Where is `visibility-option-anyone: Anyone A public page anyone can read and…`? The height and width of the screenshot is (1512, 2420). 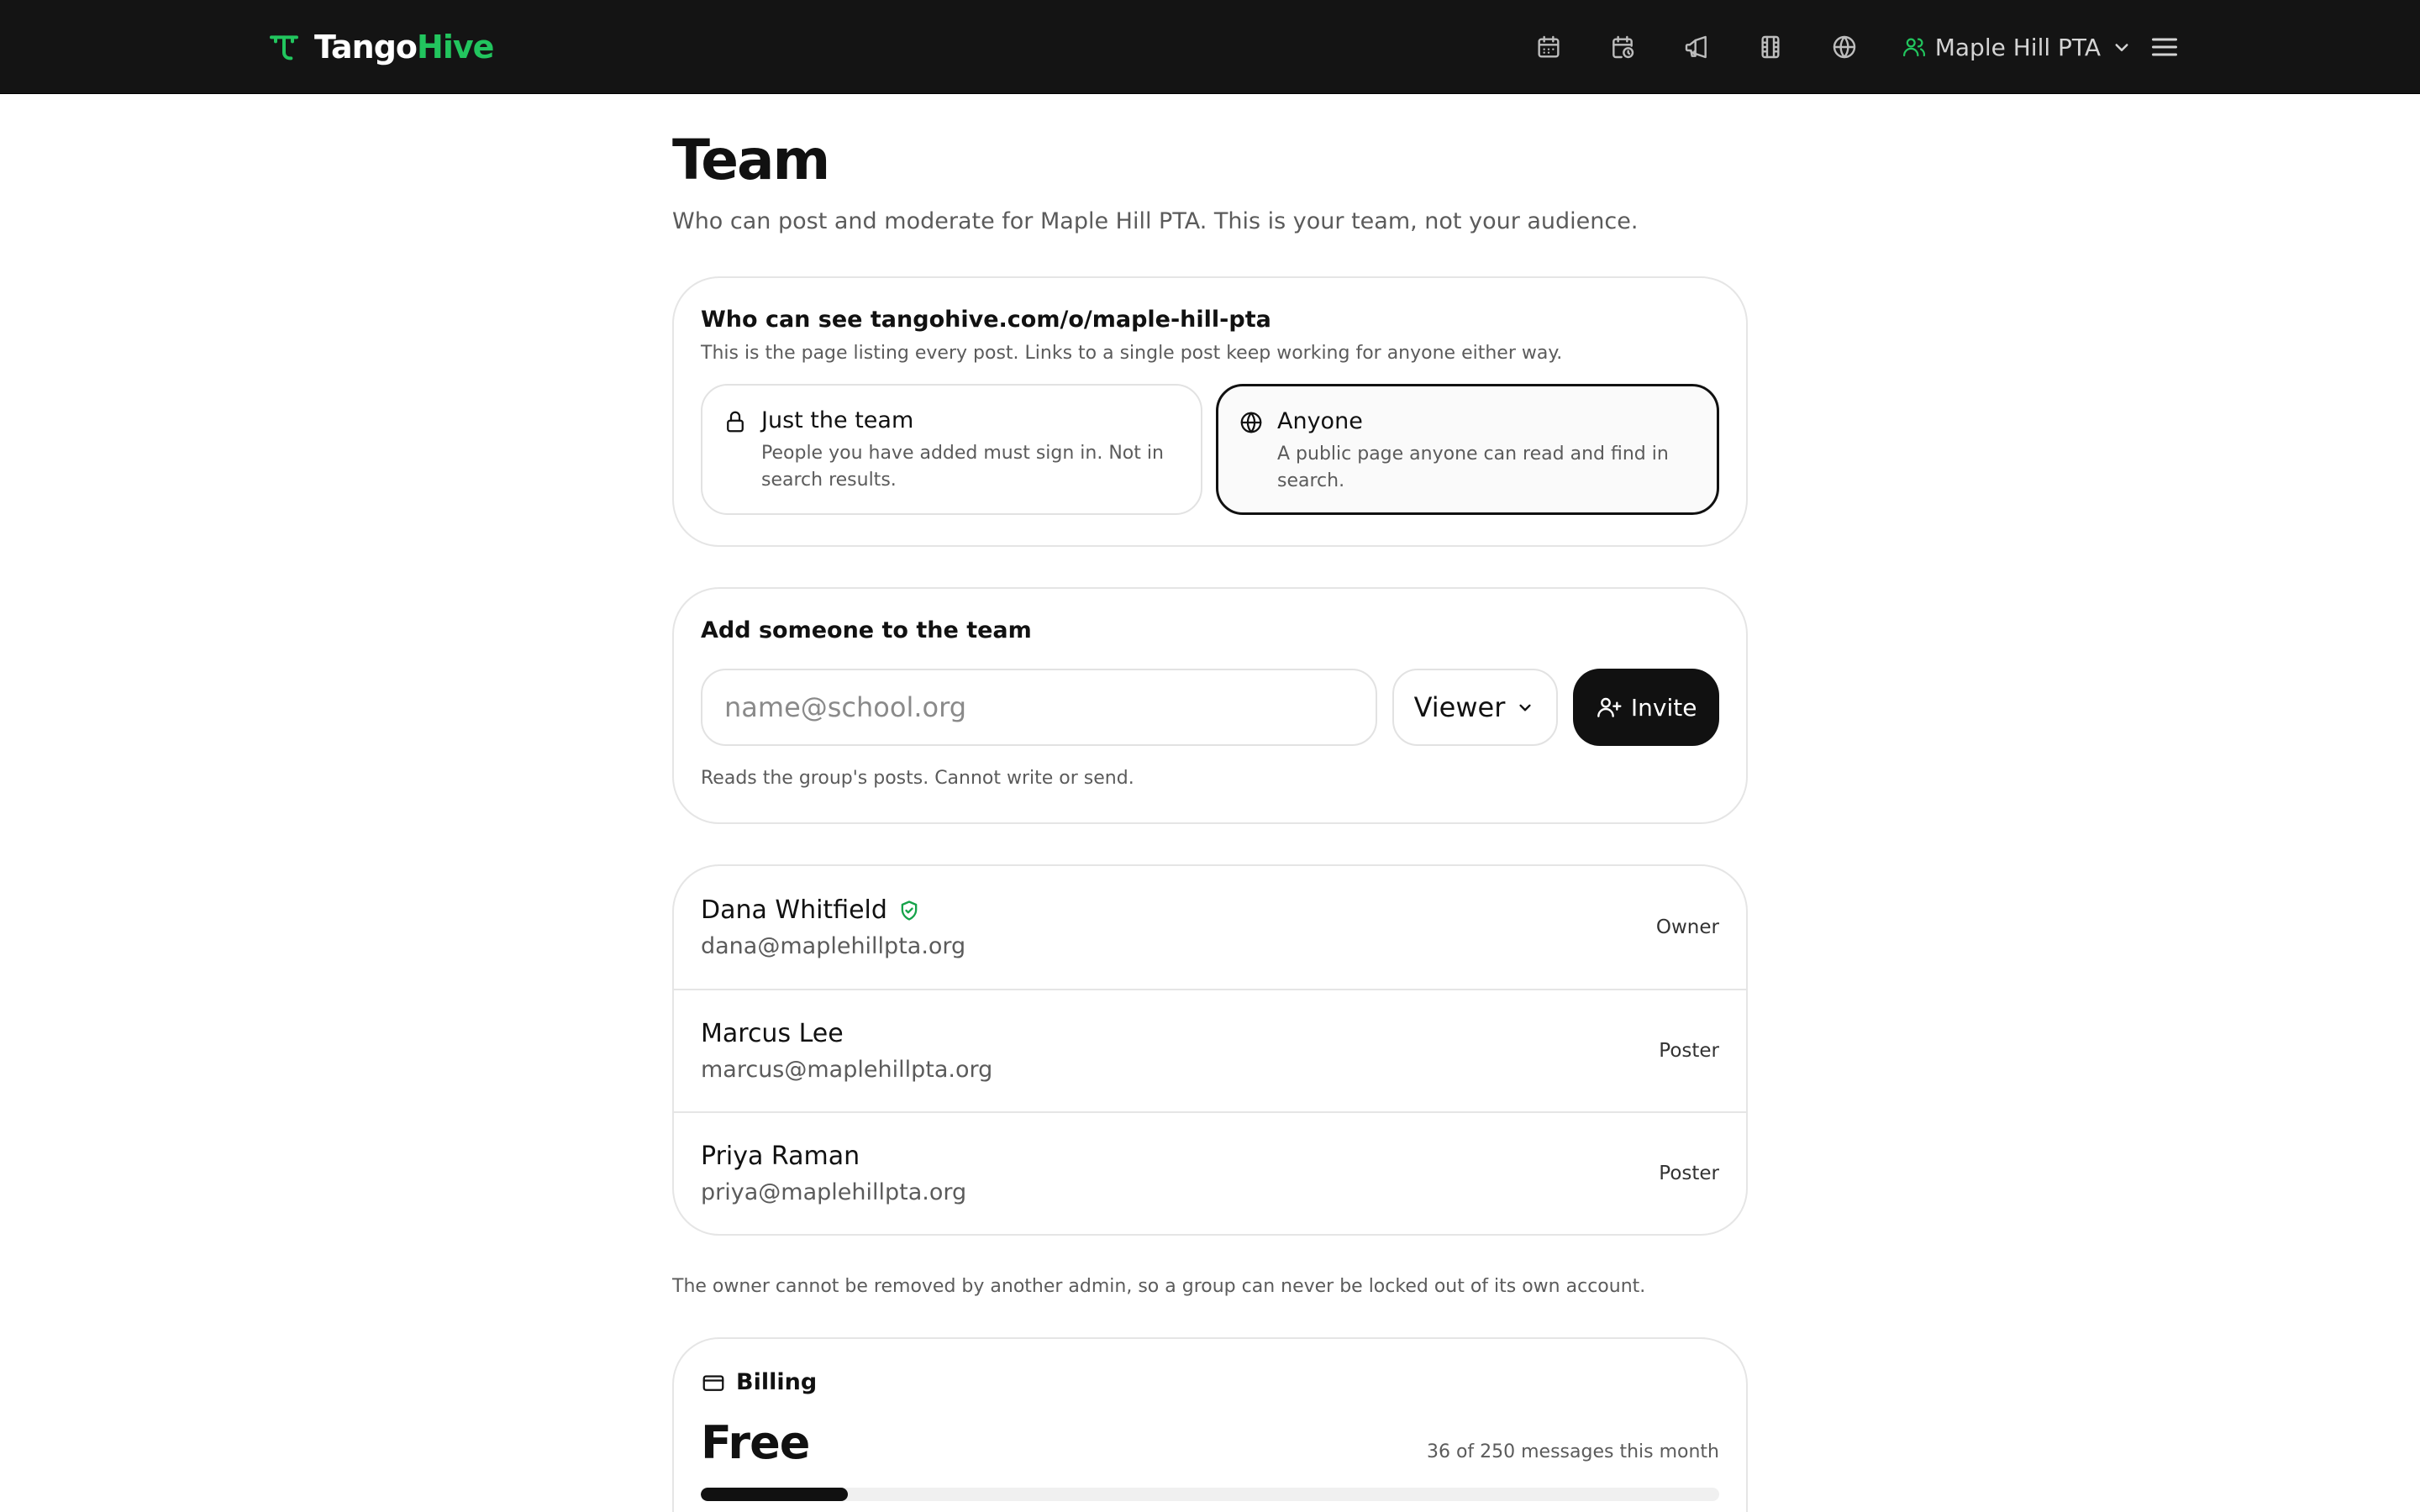 visibility-option-anyone: Anyone A public page anyone can read and… is located at coordinates (1468, 449).